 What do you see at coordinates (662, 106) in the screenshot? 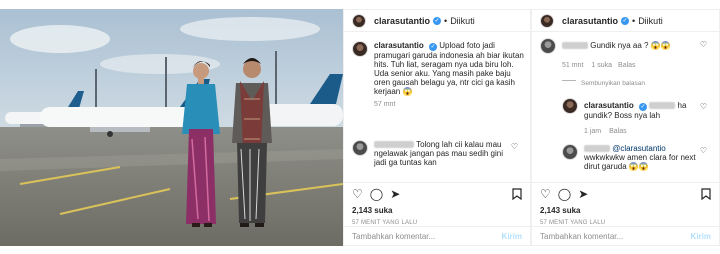
I see `blurred-mention` at bounding box center [662, 106].